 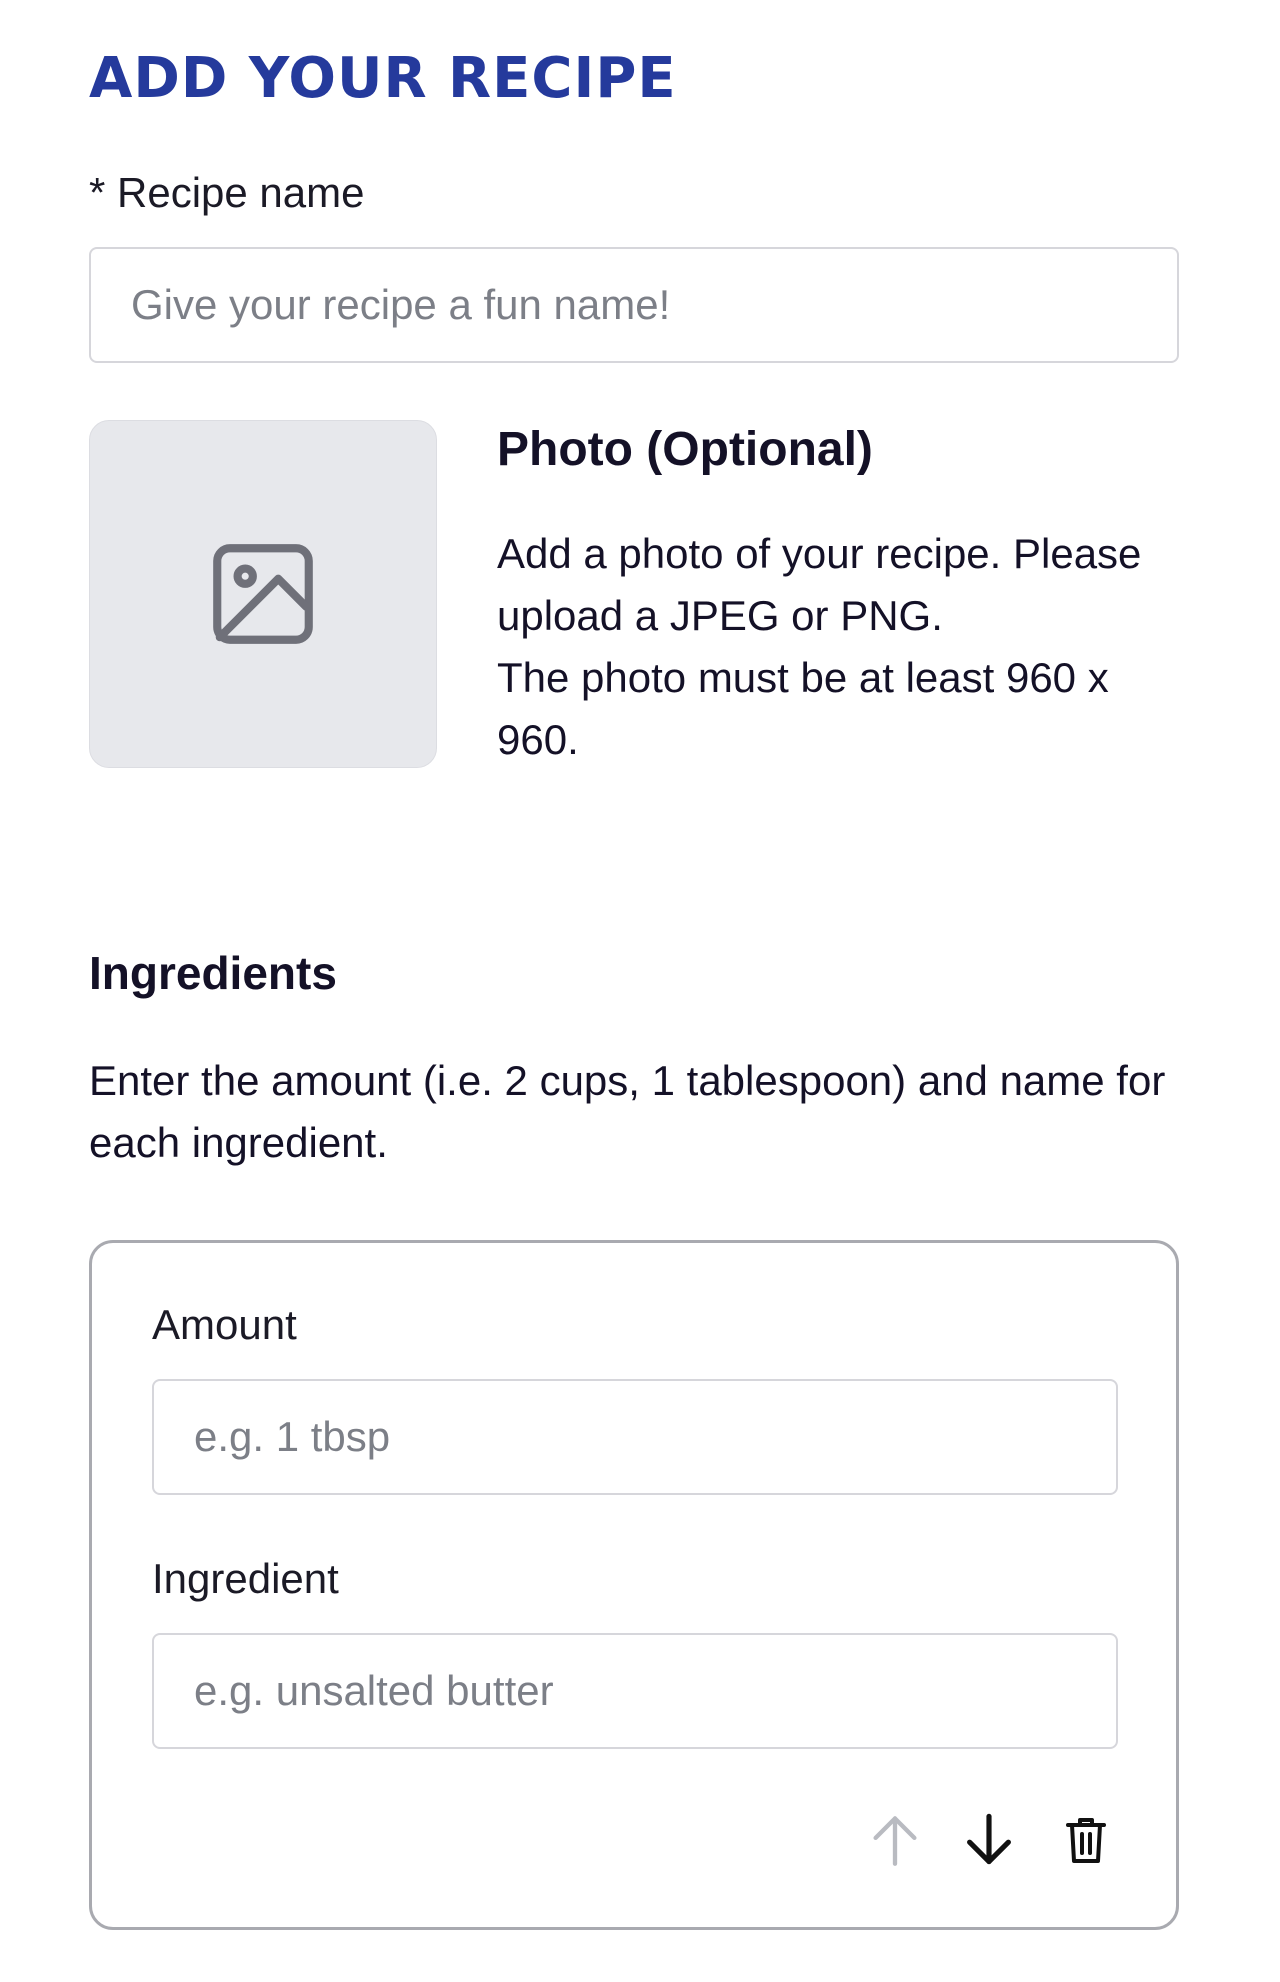 I want to click on delete-ingredient-button, so click(x=1086, y=1840).